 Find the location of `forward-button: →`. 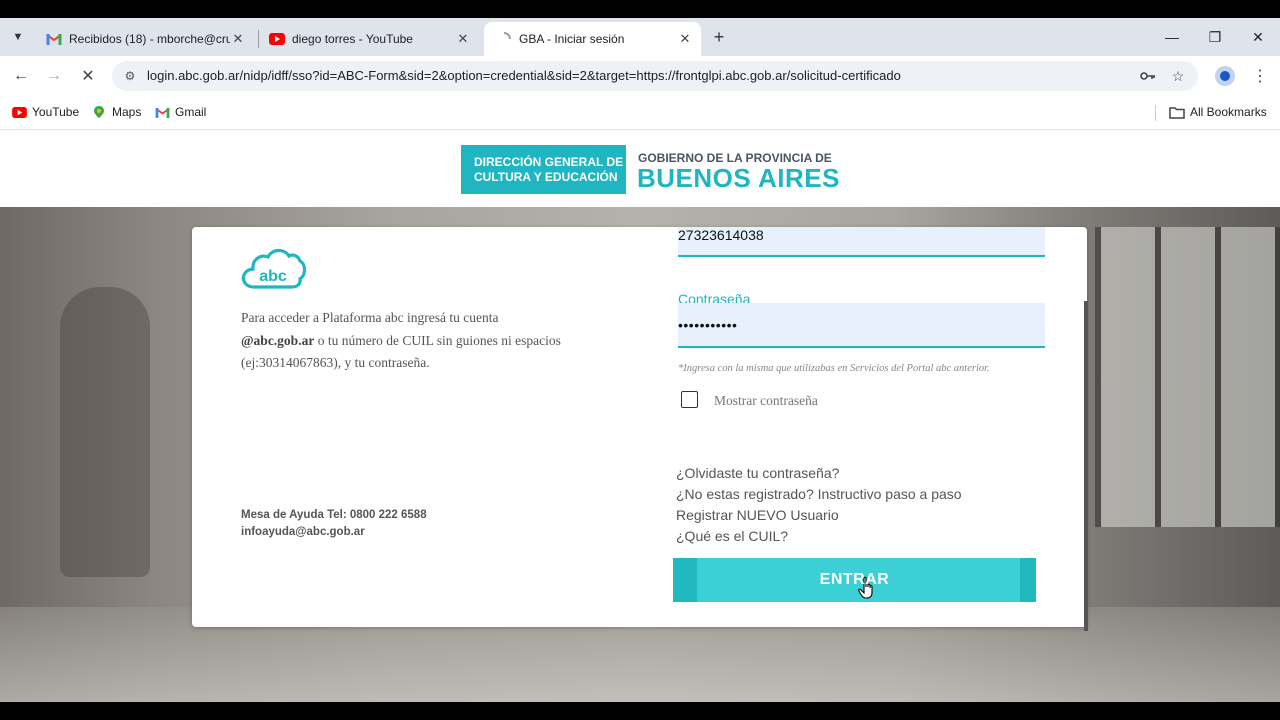

forward-button: → is located at coordinates (54, 76).